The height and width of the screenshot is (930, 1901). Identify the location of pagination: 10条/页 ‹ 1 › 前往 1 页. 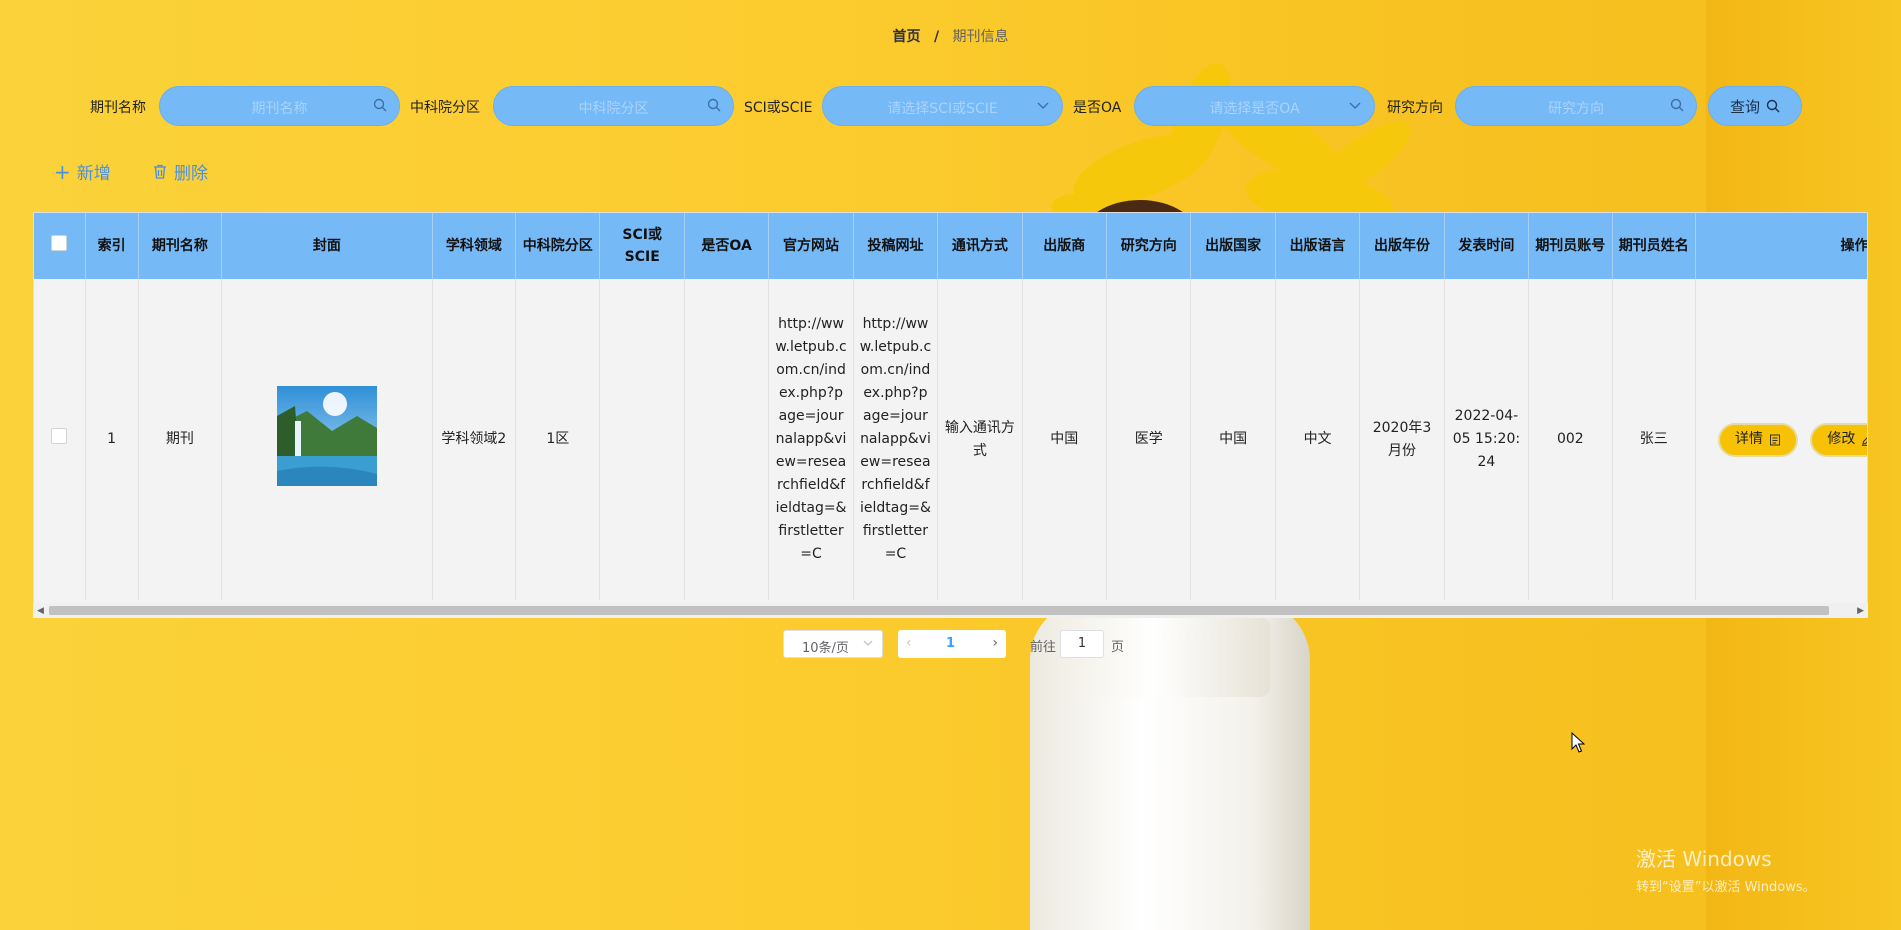
(950, 645).